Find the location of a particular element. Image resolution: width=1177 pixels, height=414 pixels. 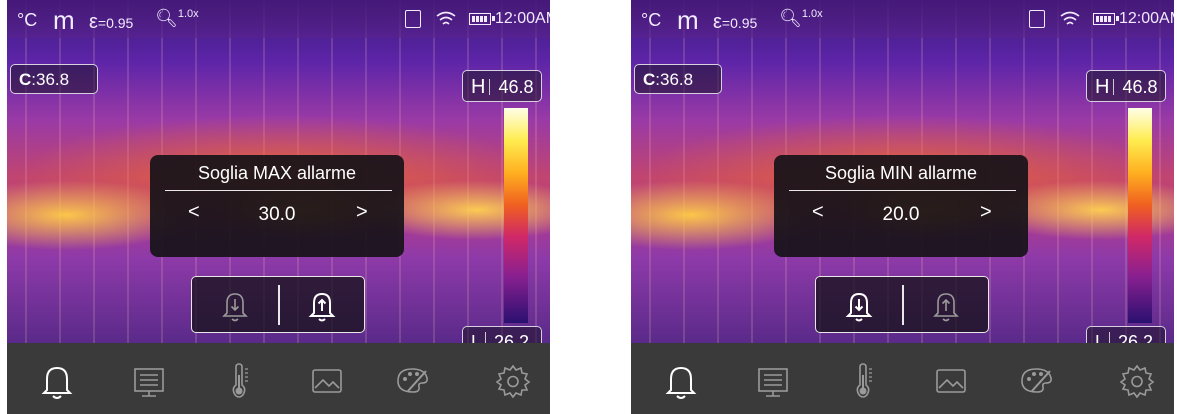

dialog-title: Soglia MIN allarme is located at coordinates (901, 173).